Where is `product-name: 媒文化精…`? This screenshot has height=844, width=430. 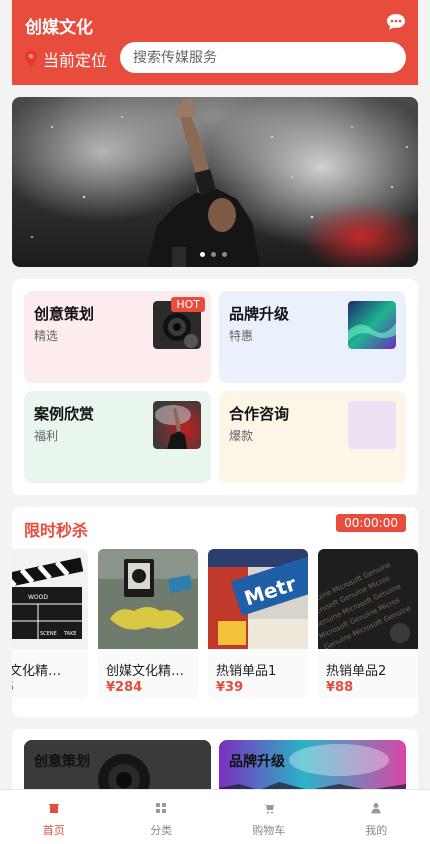 product-name: 媒文化精… is located at coordinates (37, 671).